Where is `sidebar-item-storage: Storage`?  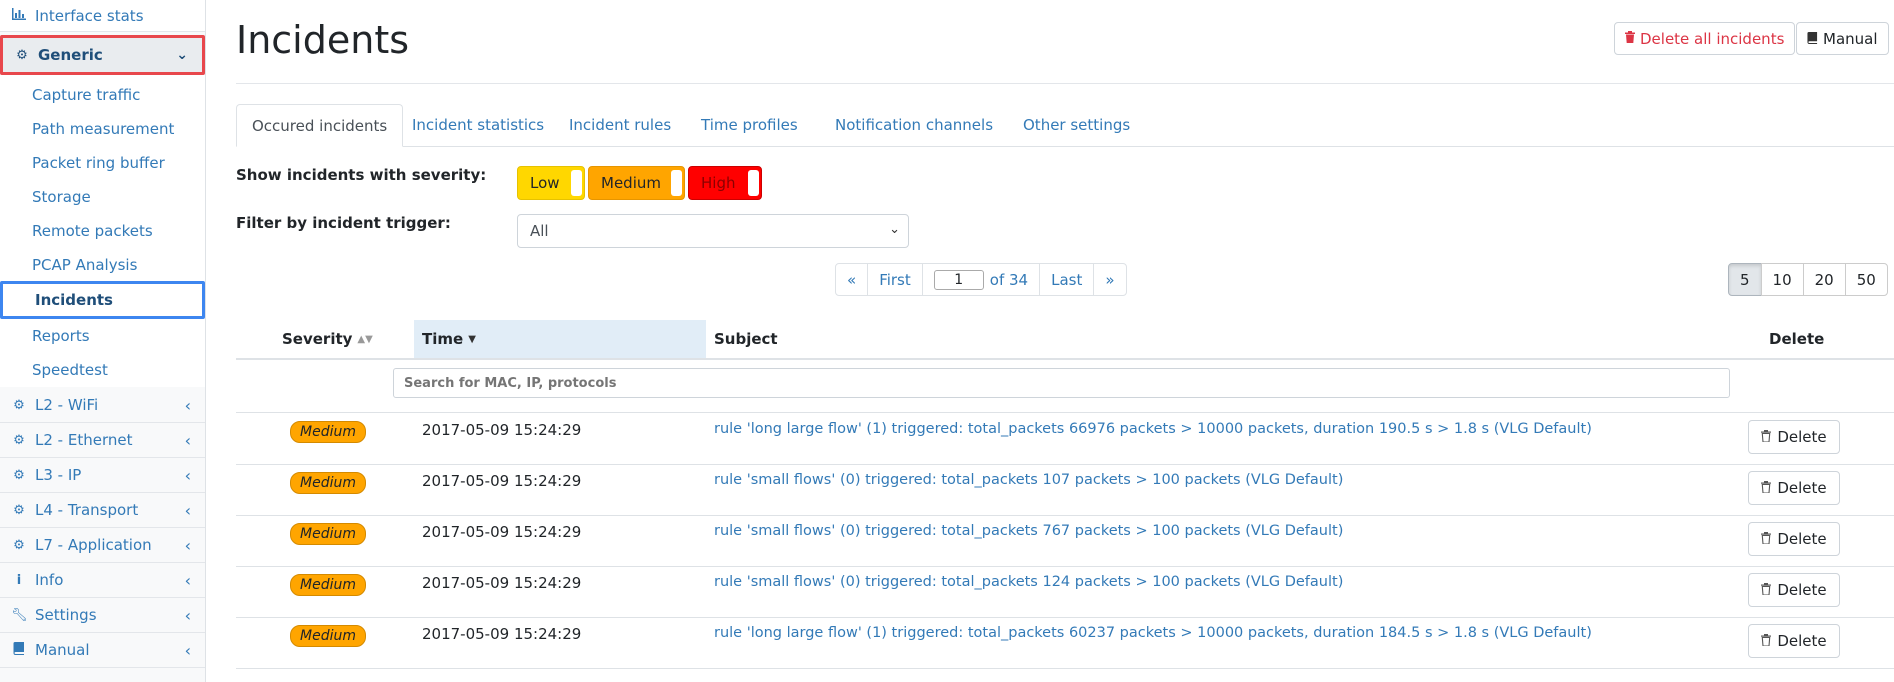 sidebar-item-storage: Storage is located at coordinates (61, 197).